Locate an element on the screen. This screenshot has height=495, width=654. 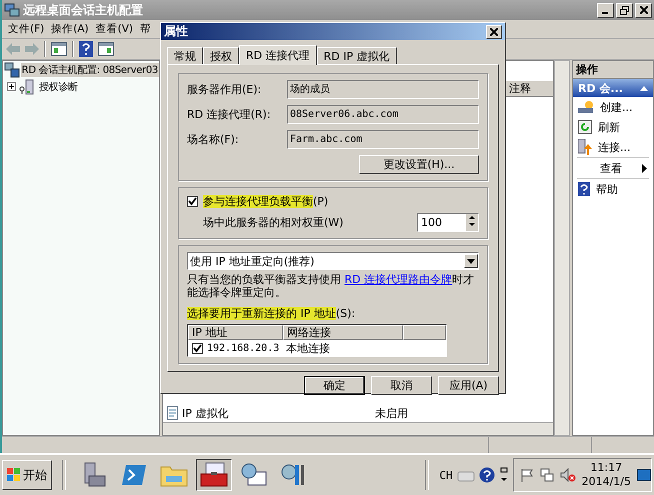
column-header: IP 地址 is located at coordinates (235, 332).